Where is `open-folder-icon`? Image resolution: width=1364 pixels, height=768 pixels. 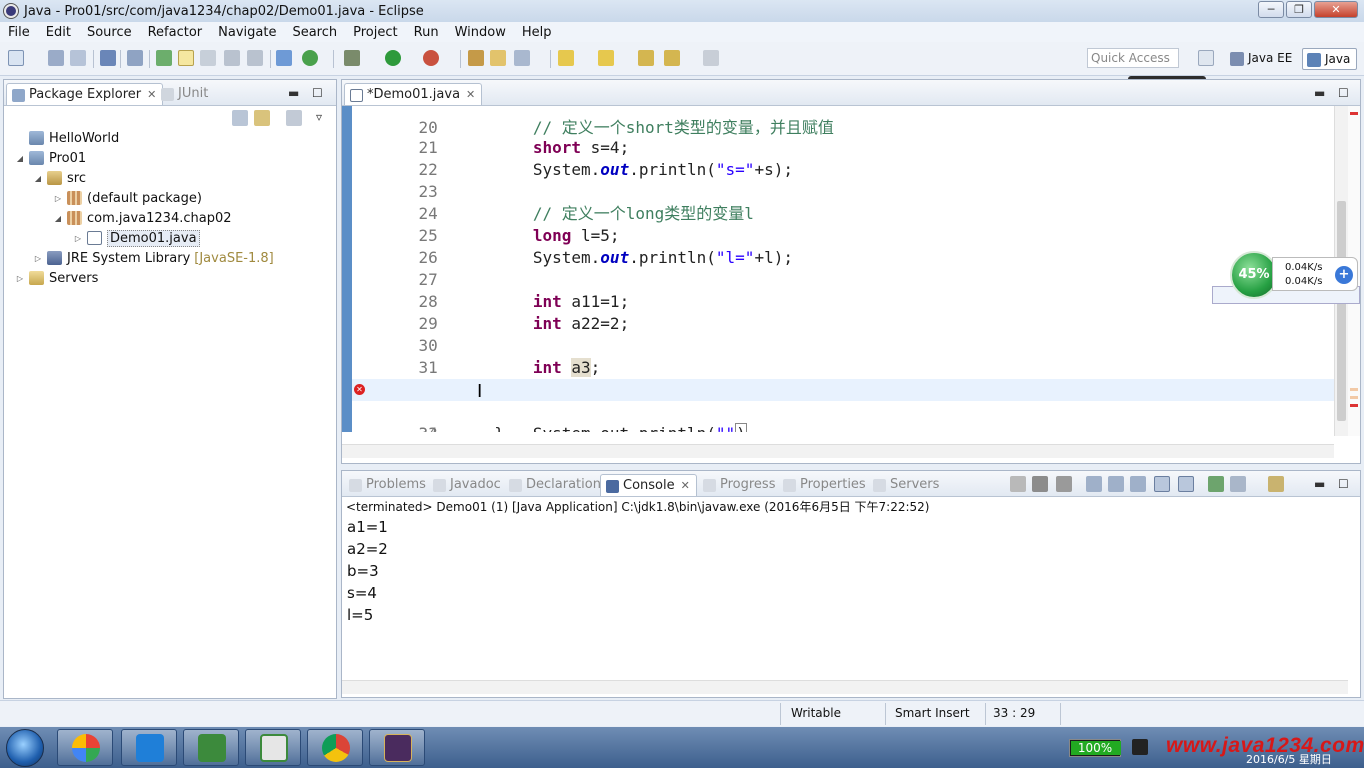 open-folder-icon is located at coordinates (498, 58).